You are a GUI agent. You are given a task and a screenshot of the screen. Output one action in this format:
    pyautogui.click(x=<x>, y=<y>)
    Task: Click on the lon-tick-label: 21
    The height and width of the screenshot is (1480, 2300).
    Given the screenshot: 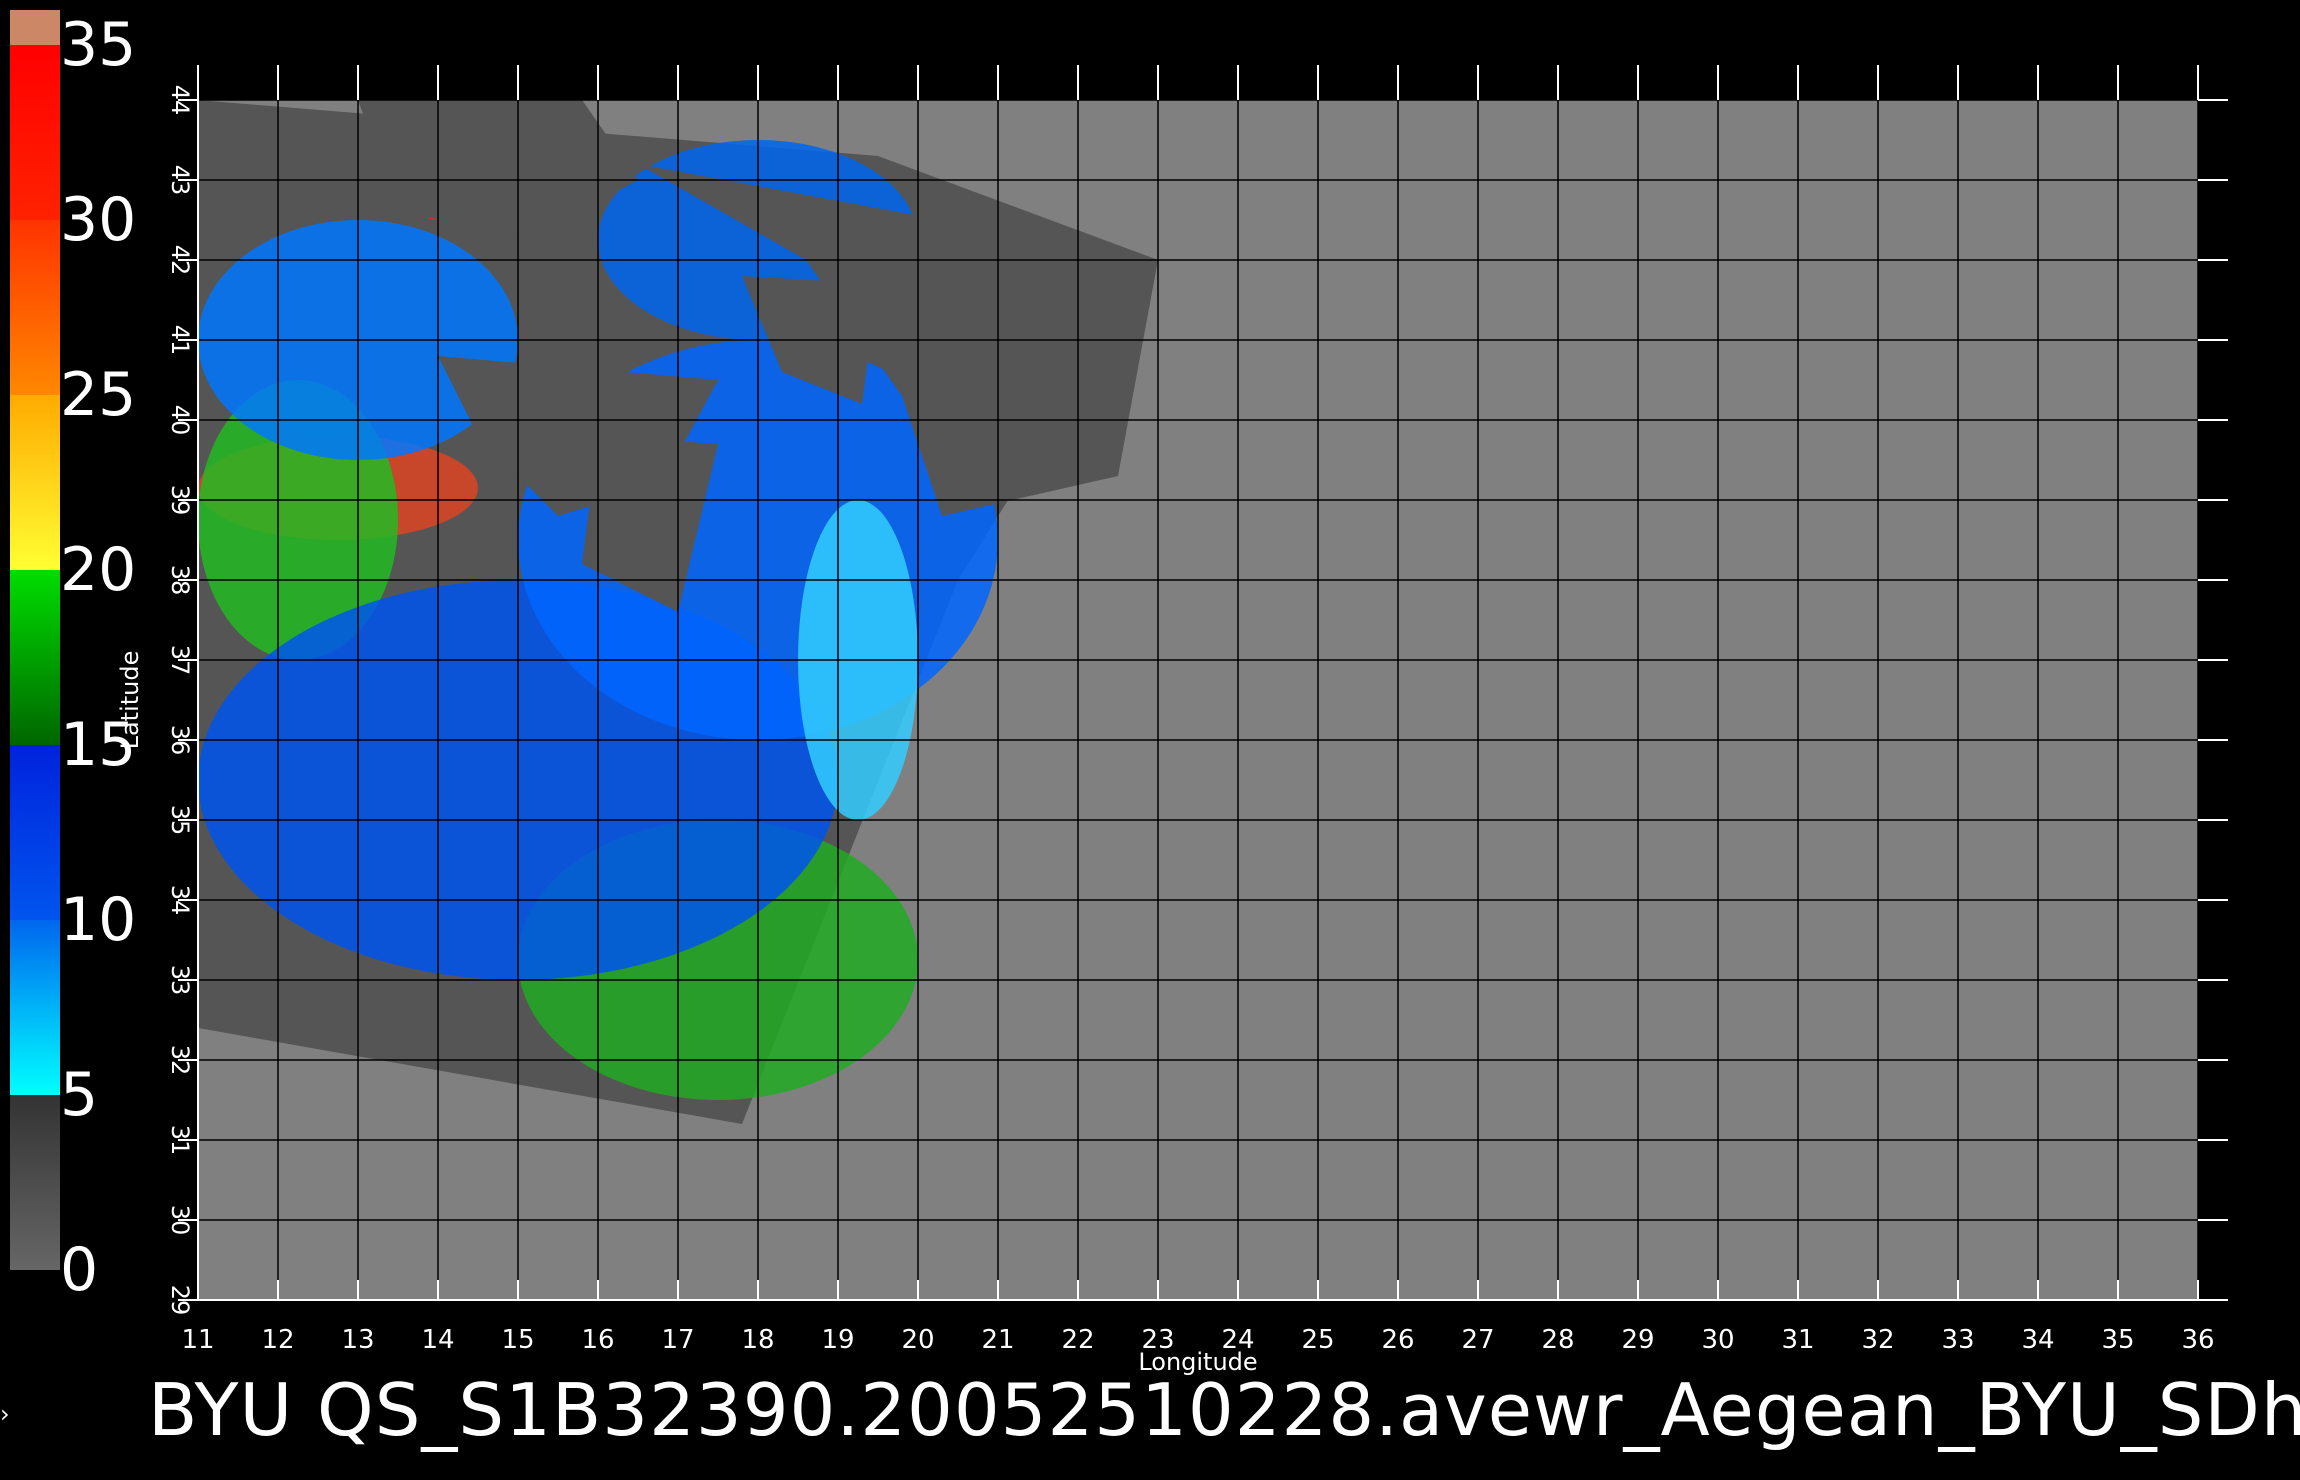 What is the action you would take?
    pyautogui.click(x=997, y=1340)
    